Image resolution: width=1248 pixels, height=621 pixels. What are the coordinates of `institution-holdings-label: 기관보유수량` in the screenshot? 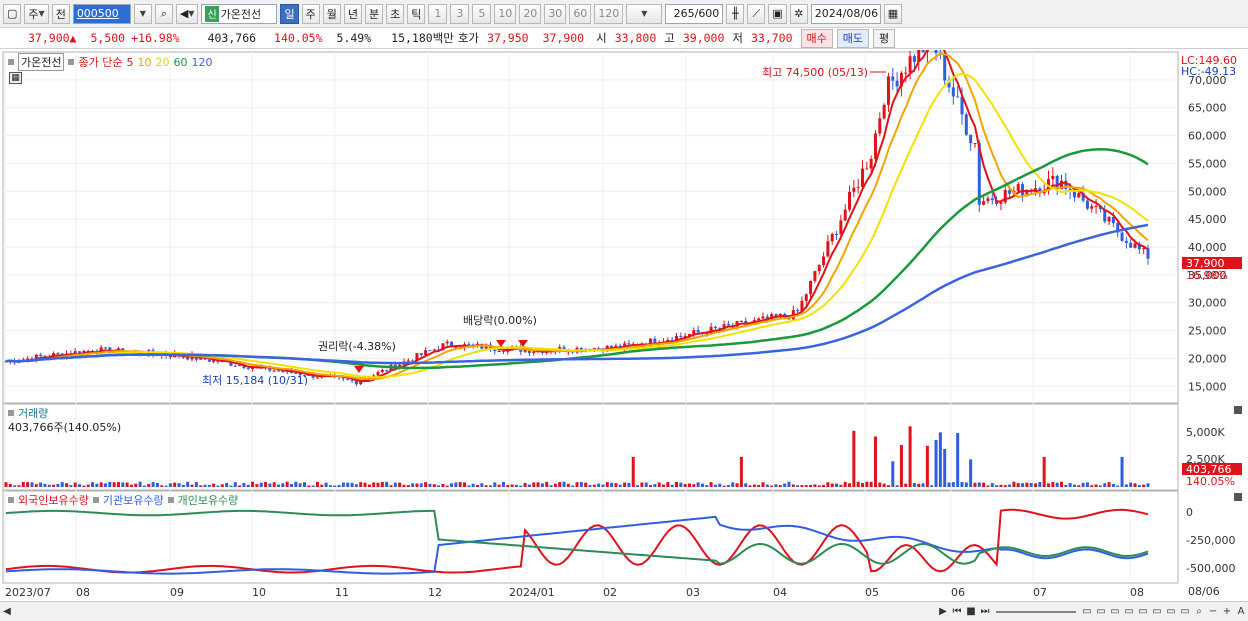 It's located at (133, 500).